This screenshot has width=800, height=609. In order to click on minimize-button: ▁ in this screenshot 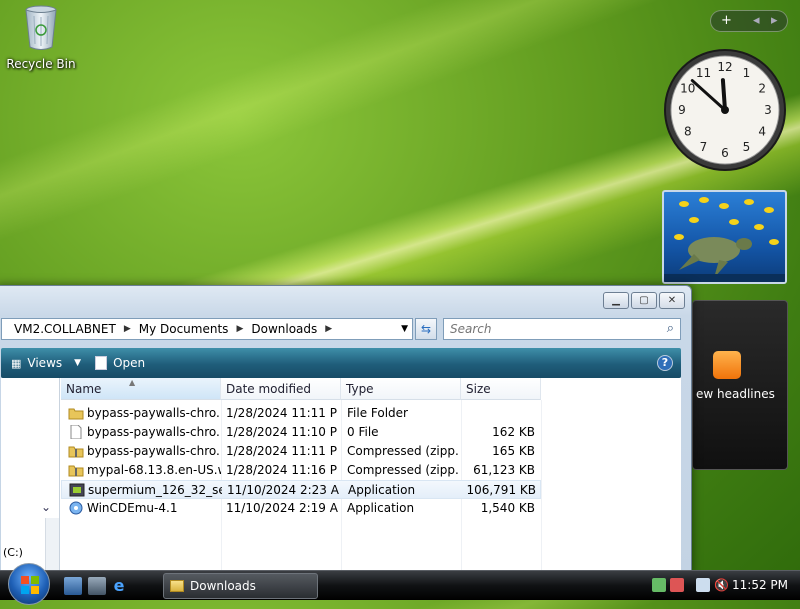, I will do `click(616, 300)`.